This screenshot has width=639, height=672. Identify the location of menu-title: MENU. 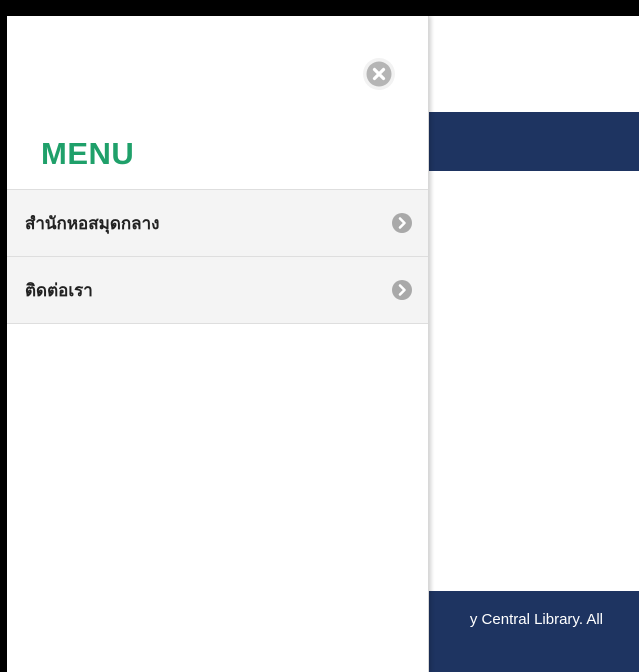
(88, 153).